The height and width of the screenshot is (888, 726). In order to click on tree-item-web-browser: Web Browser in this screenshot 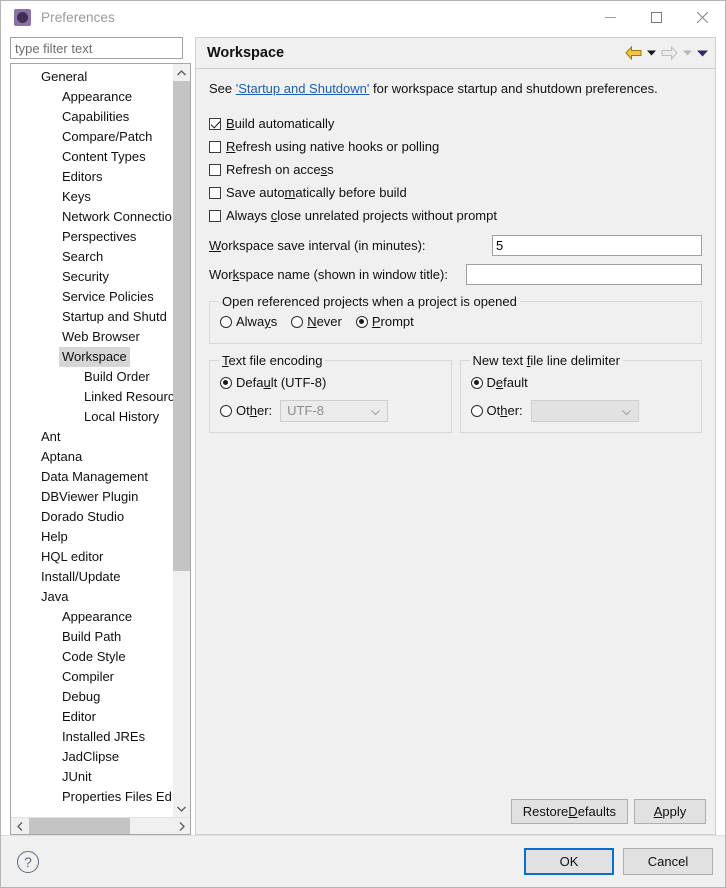, I will do `click(92, 337)`.